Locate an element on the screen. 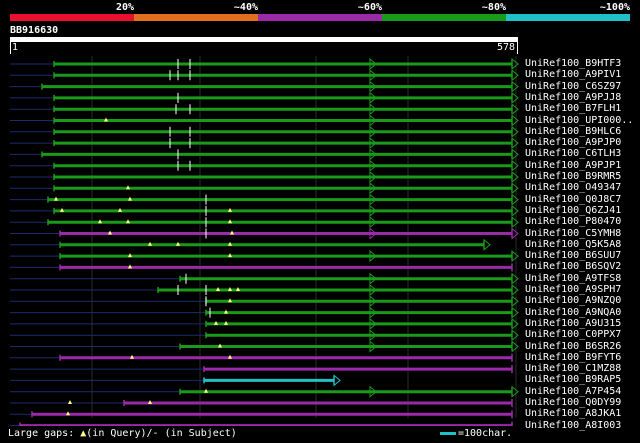 This screenshot has width=640, height=443. scale-segment-green is located at coordinates (444, 17).